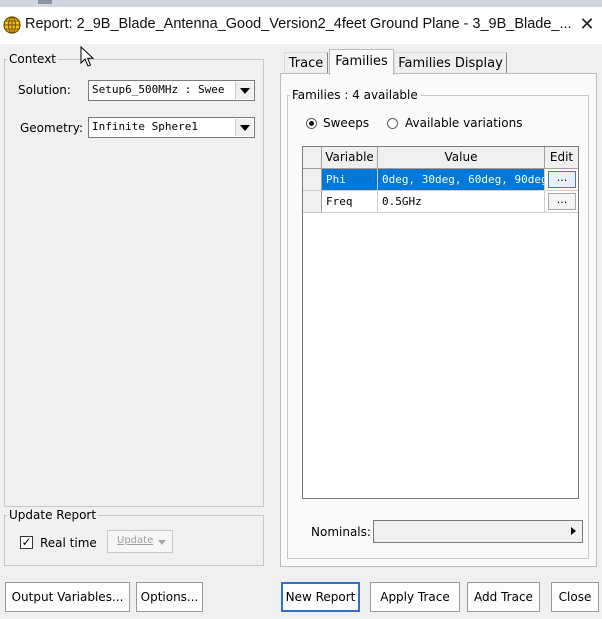 This screenshot has height=619, width=602. I want to click on available-variations-label: Available variations, so click(464, 123).